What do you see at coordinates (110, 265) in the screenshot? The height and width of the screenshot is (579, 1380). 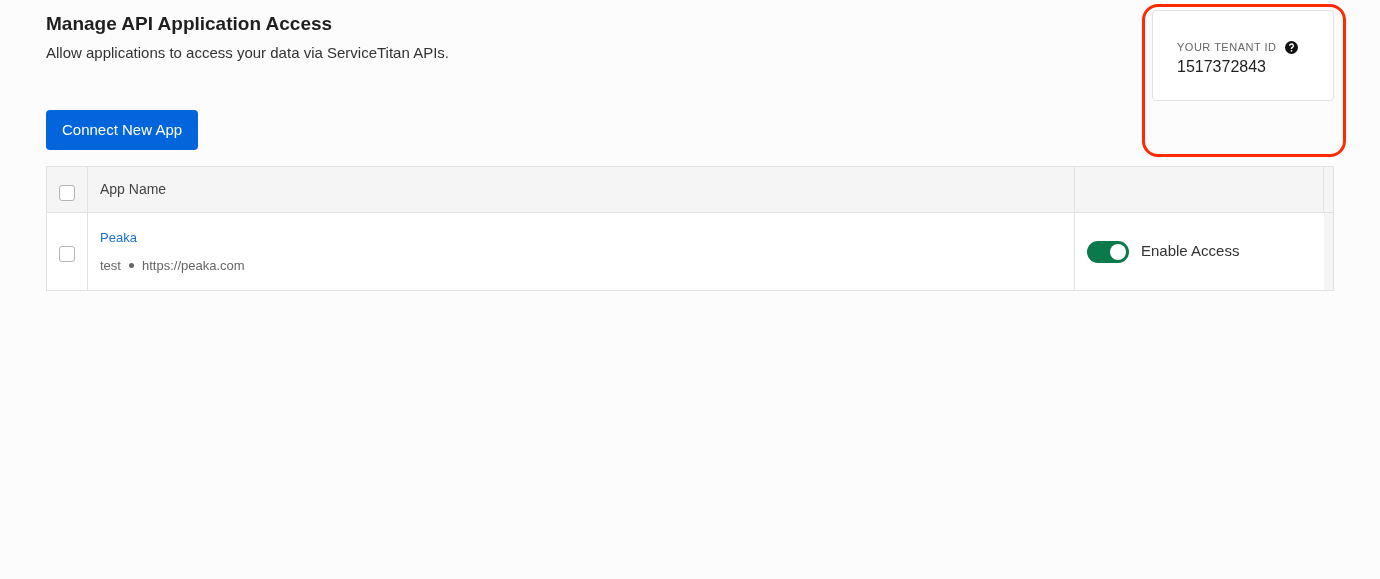 I see `app-description: test` at bounding box center [110, 265].